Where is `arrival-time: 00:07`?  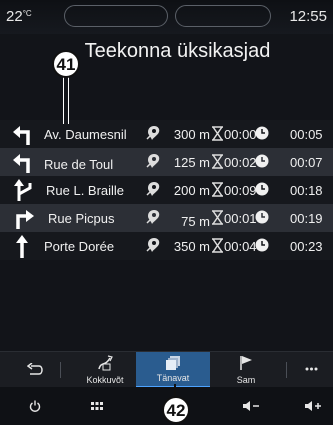
arrival-time: 00:07 is located at coordinates (306, 162).